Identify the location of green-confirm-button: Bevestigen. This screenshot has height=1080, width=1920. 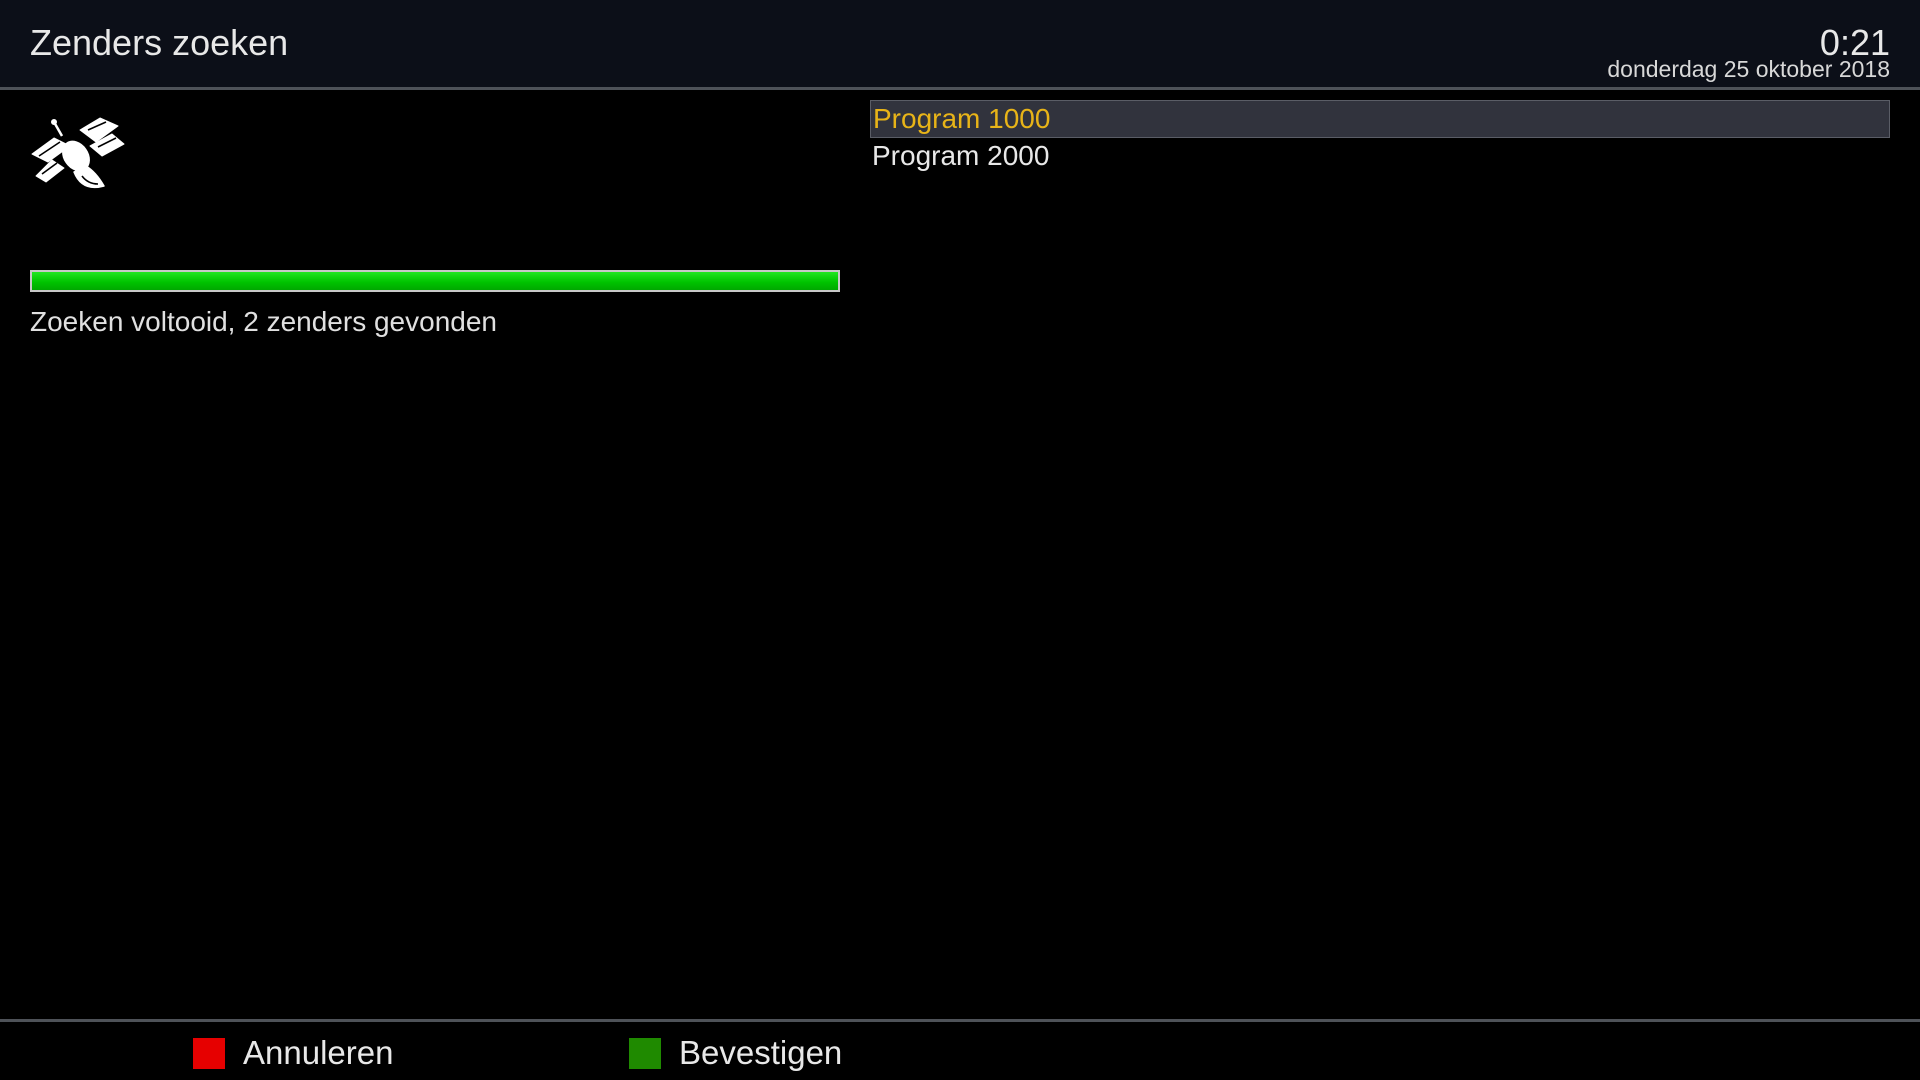
(736, 1052).